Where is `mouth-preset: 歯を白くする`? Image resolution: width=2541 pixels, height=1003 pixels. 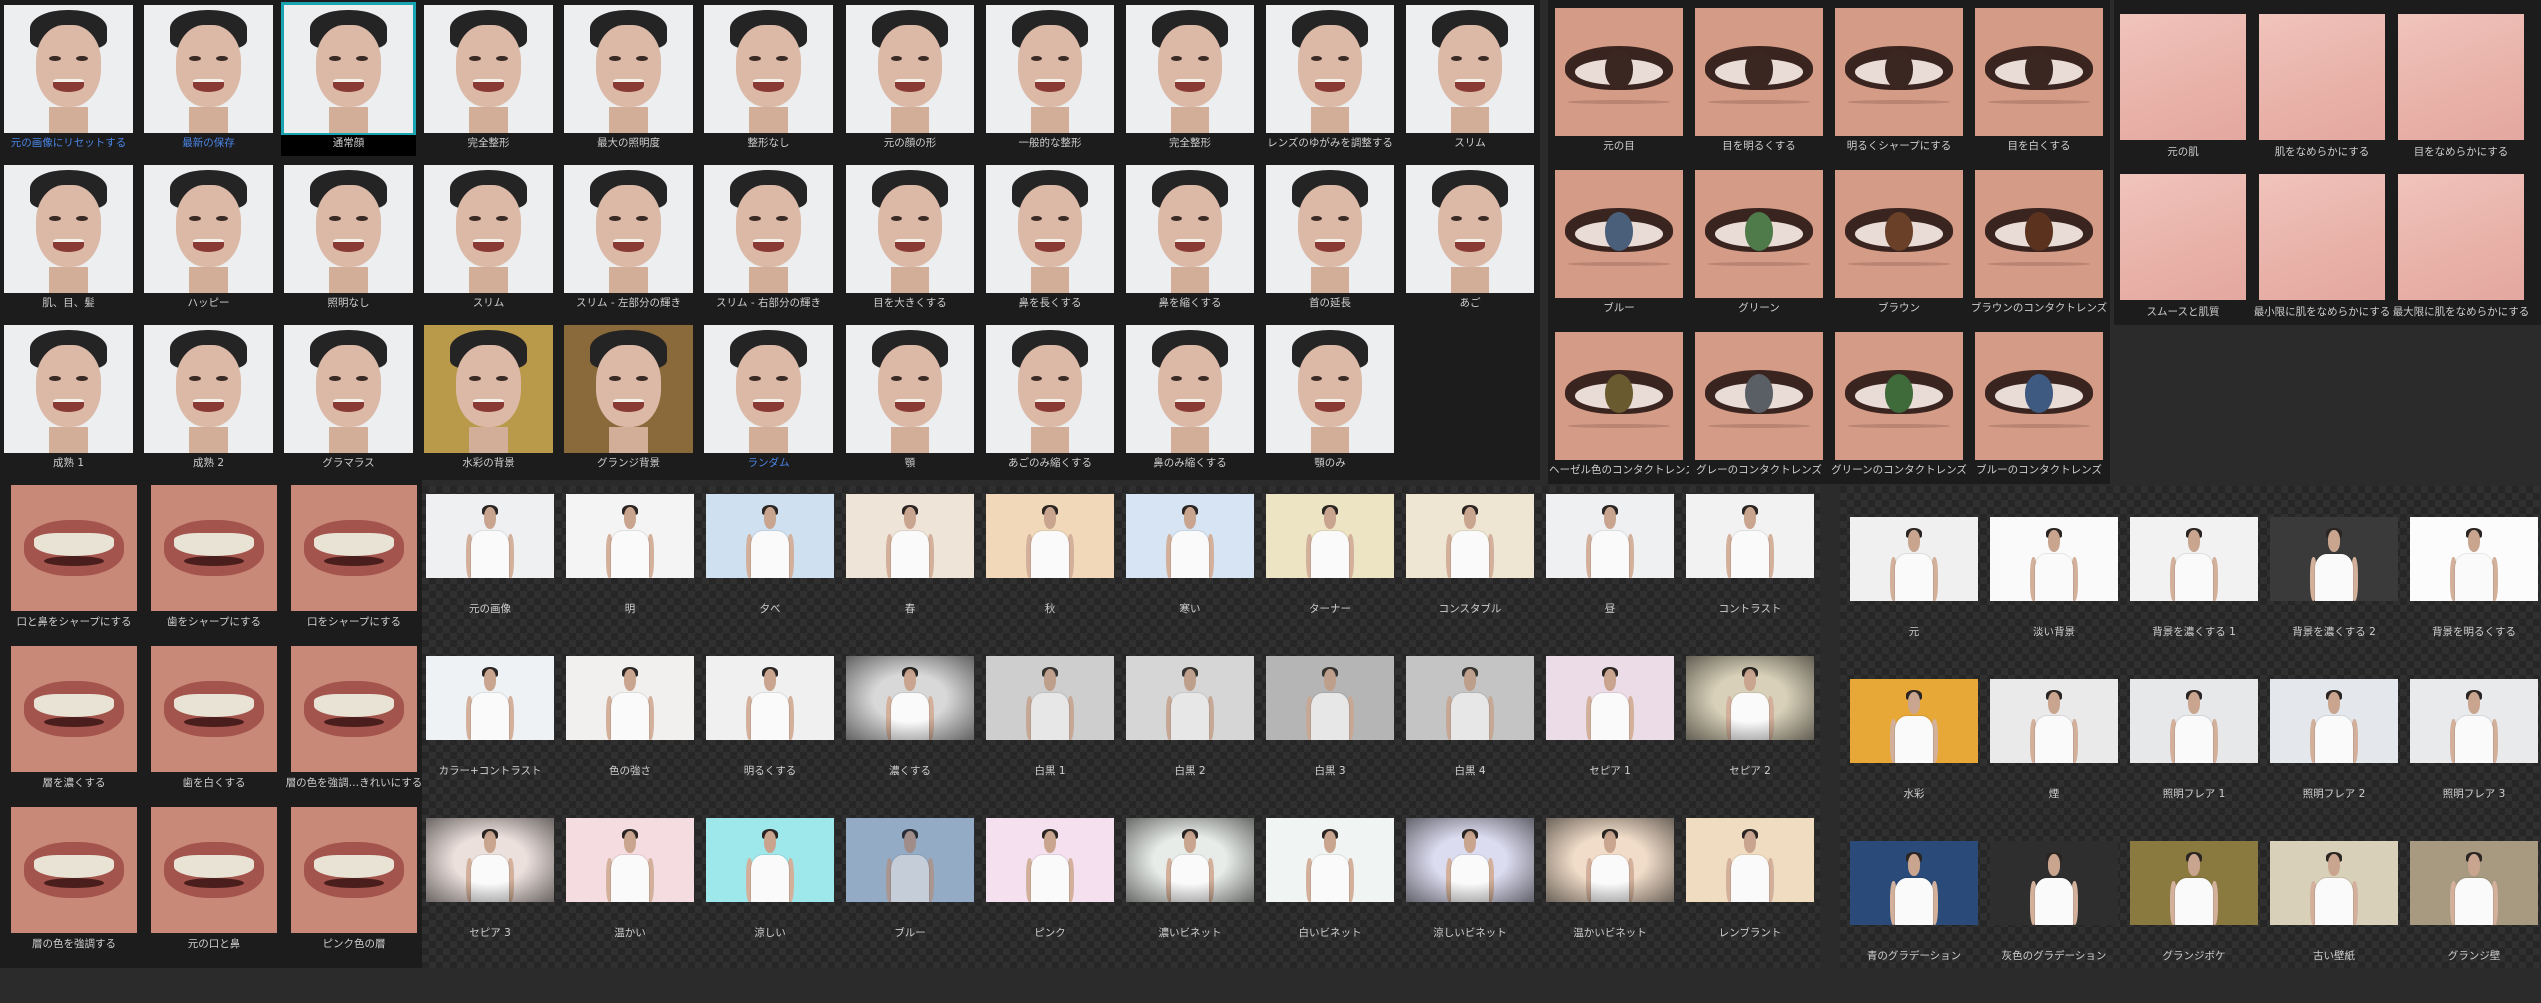
mouth-preset: 歯を白くする is located at coordinates (214, 726).